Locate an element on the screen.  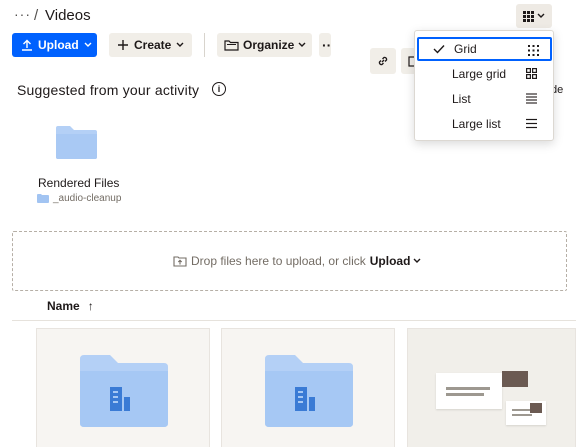
create-button-label: Create is located at coordinates (153, 45).